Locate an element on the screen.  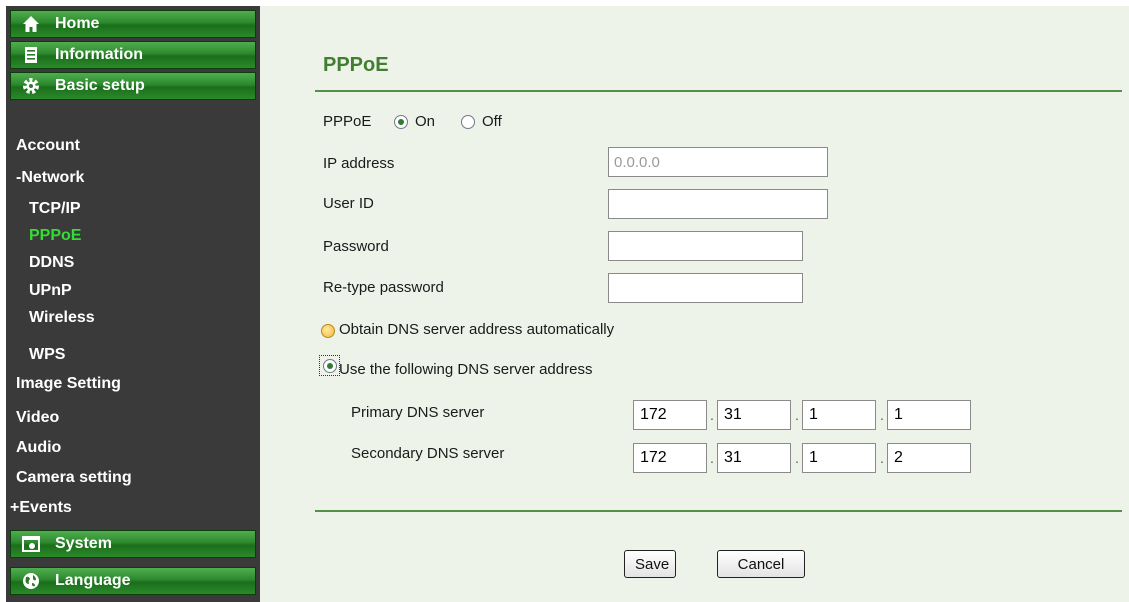
basic-setup-label: Basic setup is located at coordinates (100, 85).